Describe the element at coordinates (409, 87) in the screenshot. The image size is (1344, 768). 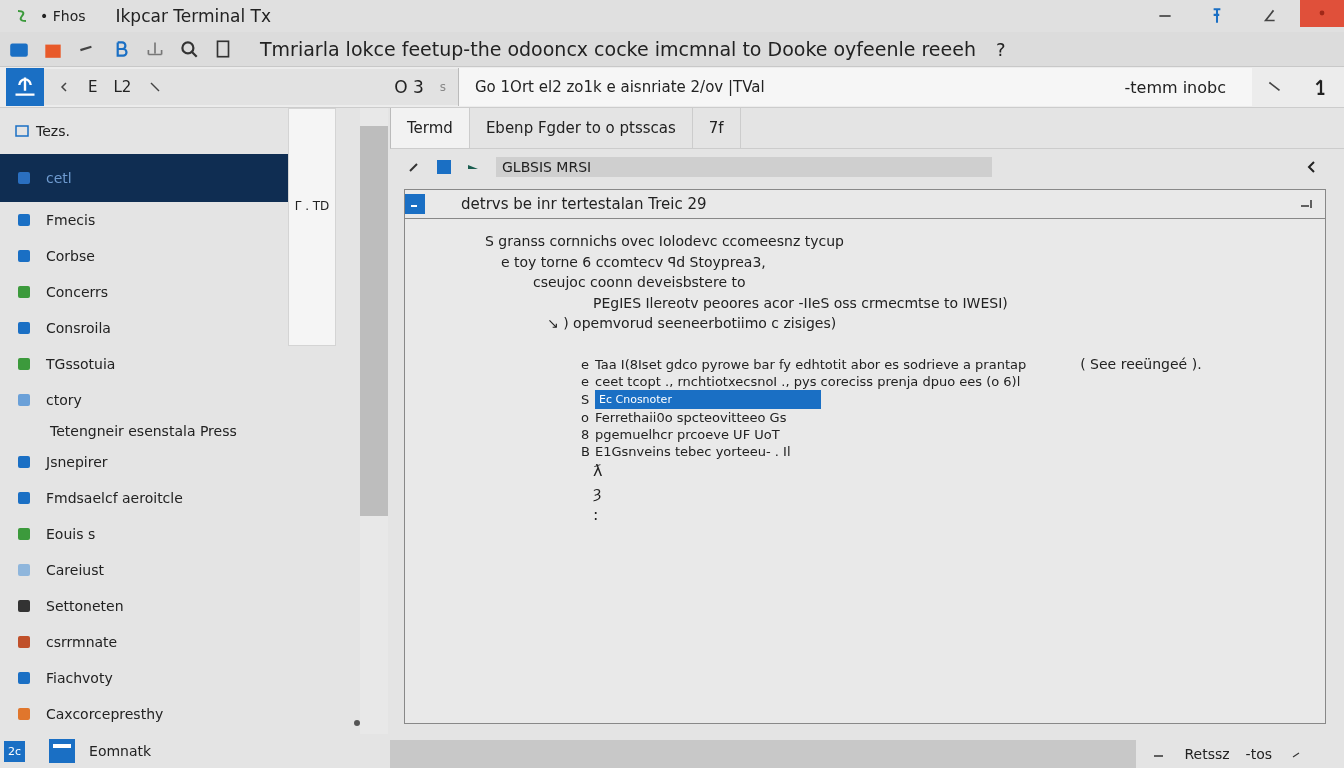
I see `counter: O 3` at that location.